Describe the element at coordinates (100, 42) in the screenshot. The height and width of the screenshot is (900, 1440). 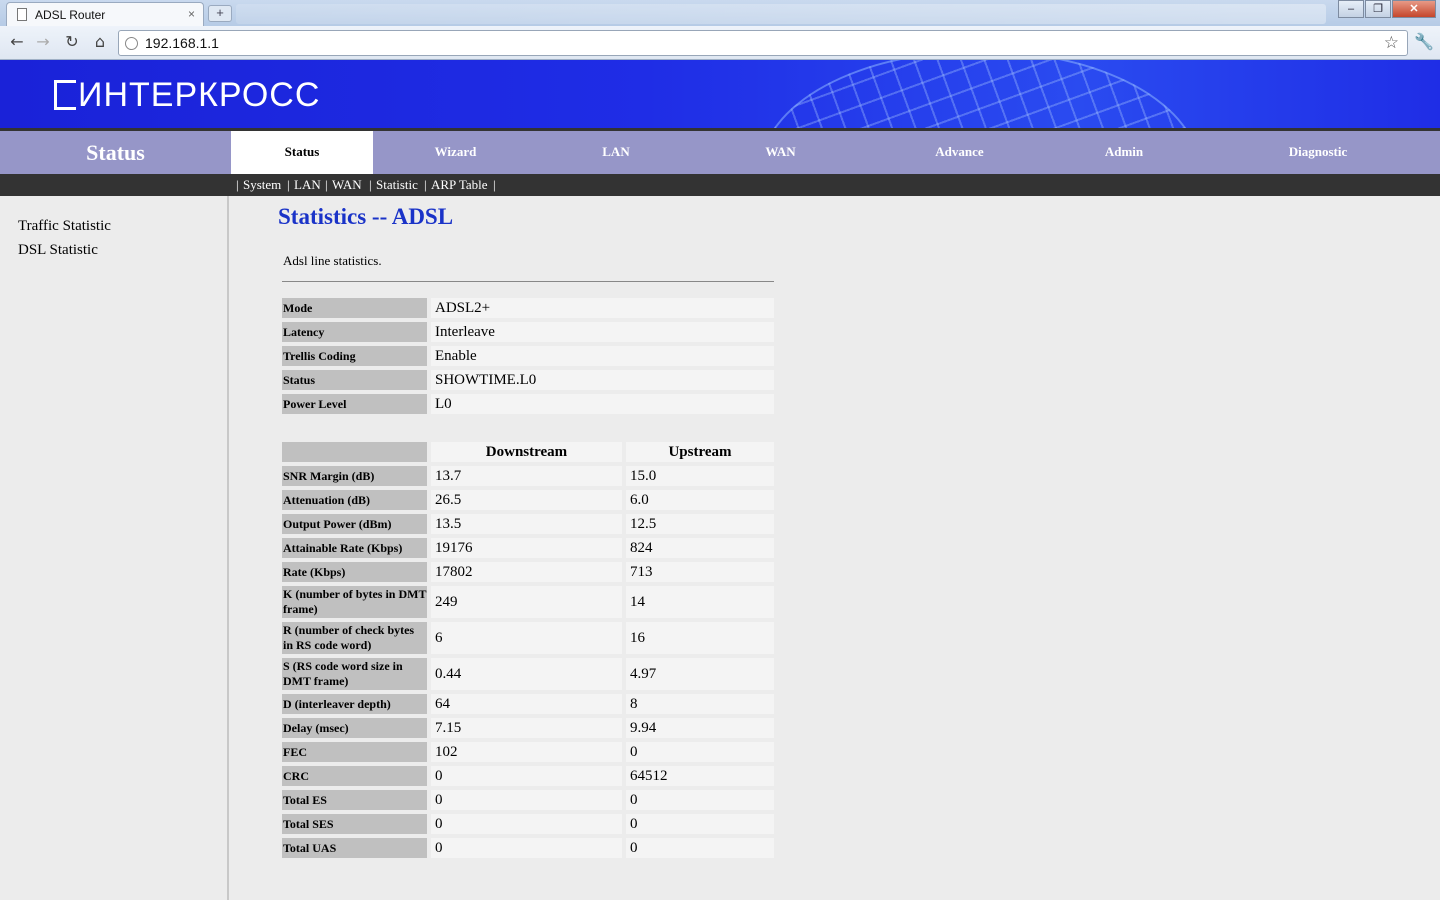
I see `home-icon: ⌂` at that location.